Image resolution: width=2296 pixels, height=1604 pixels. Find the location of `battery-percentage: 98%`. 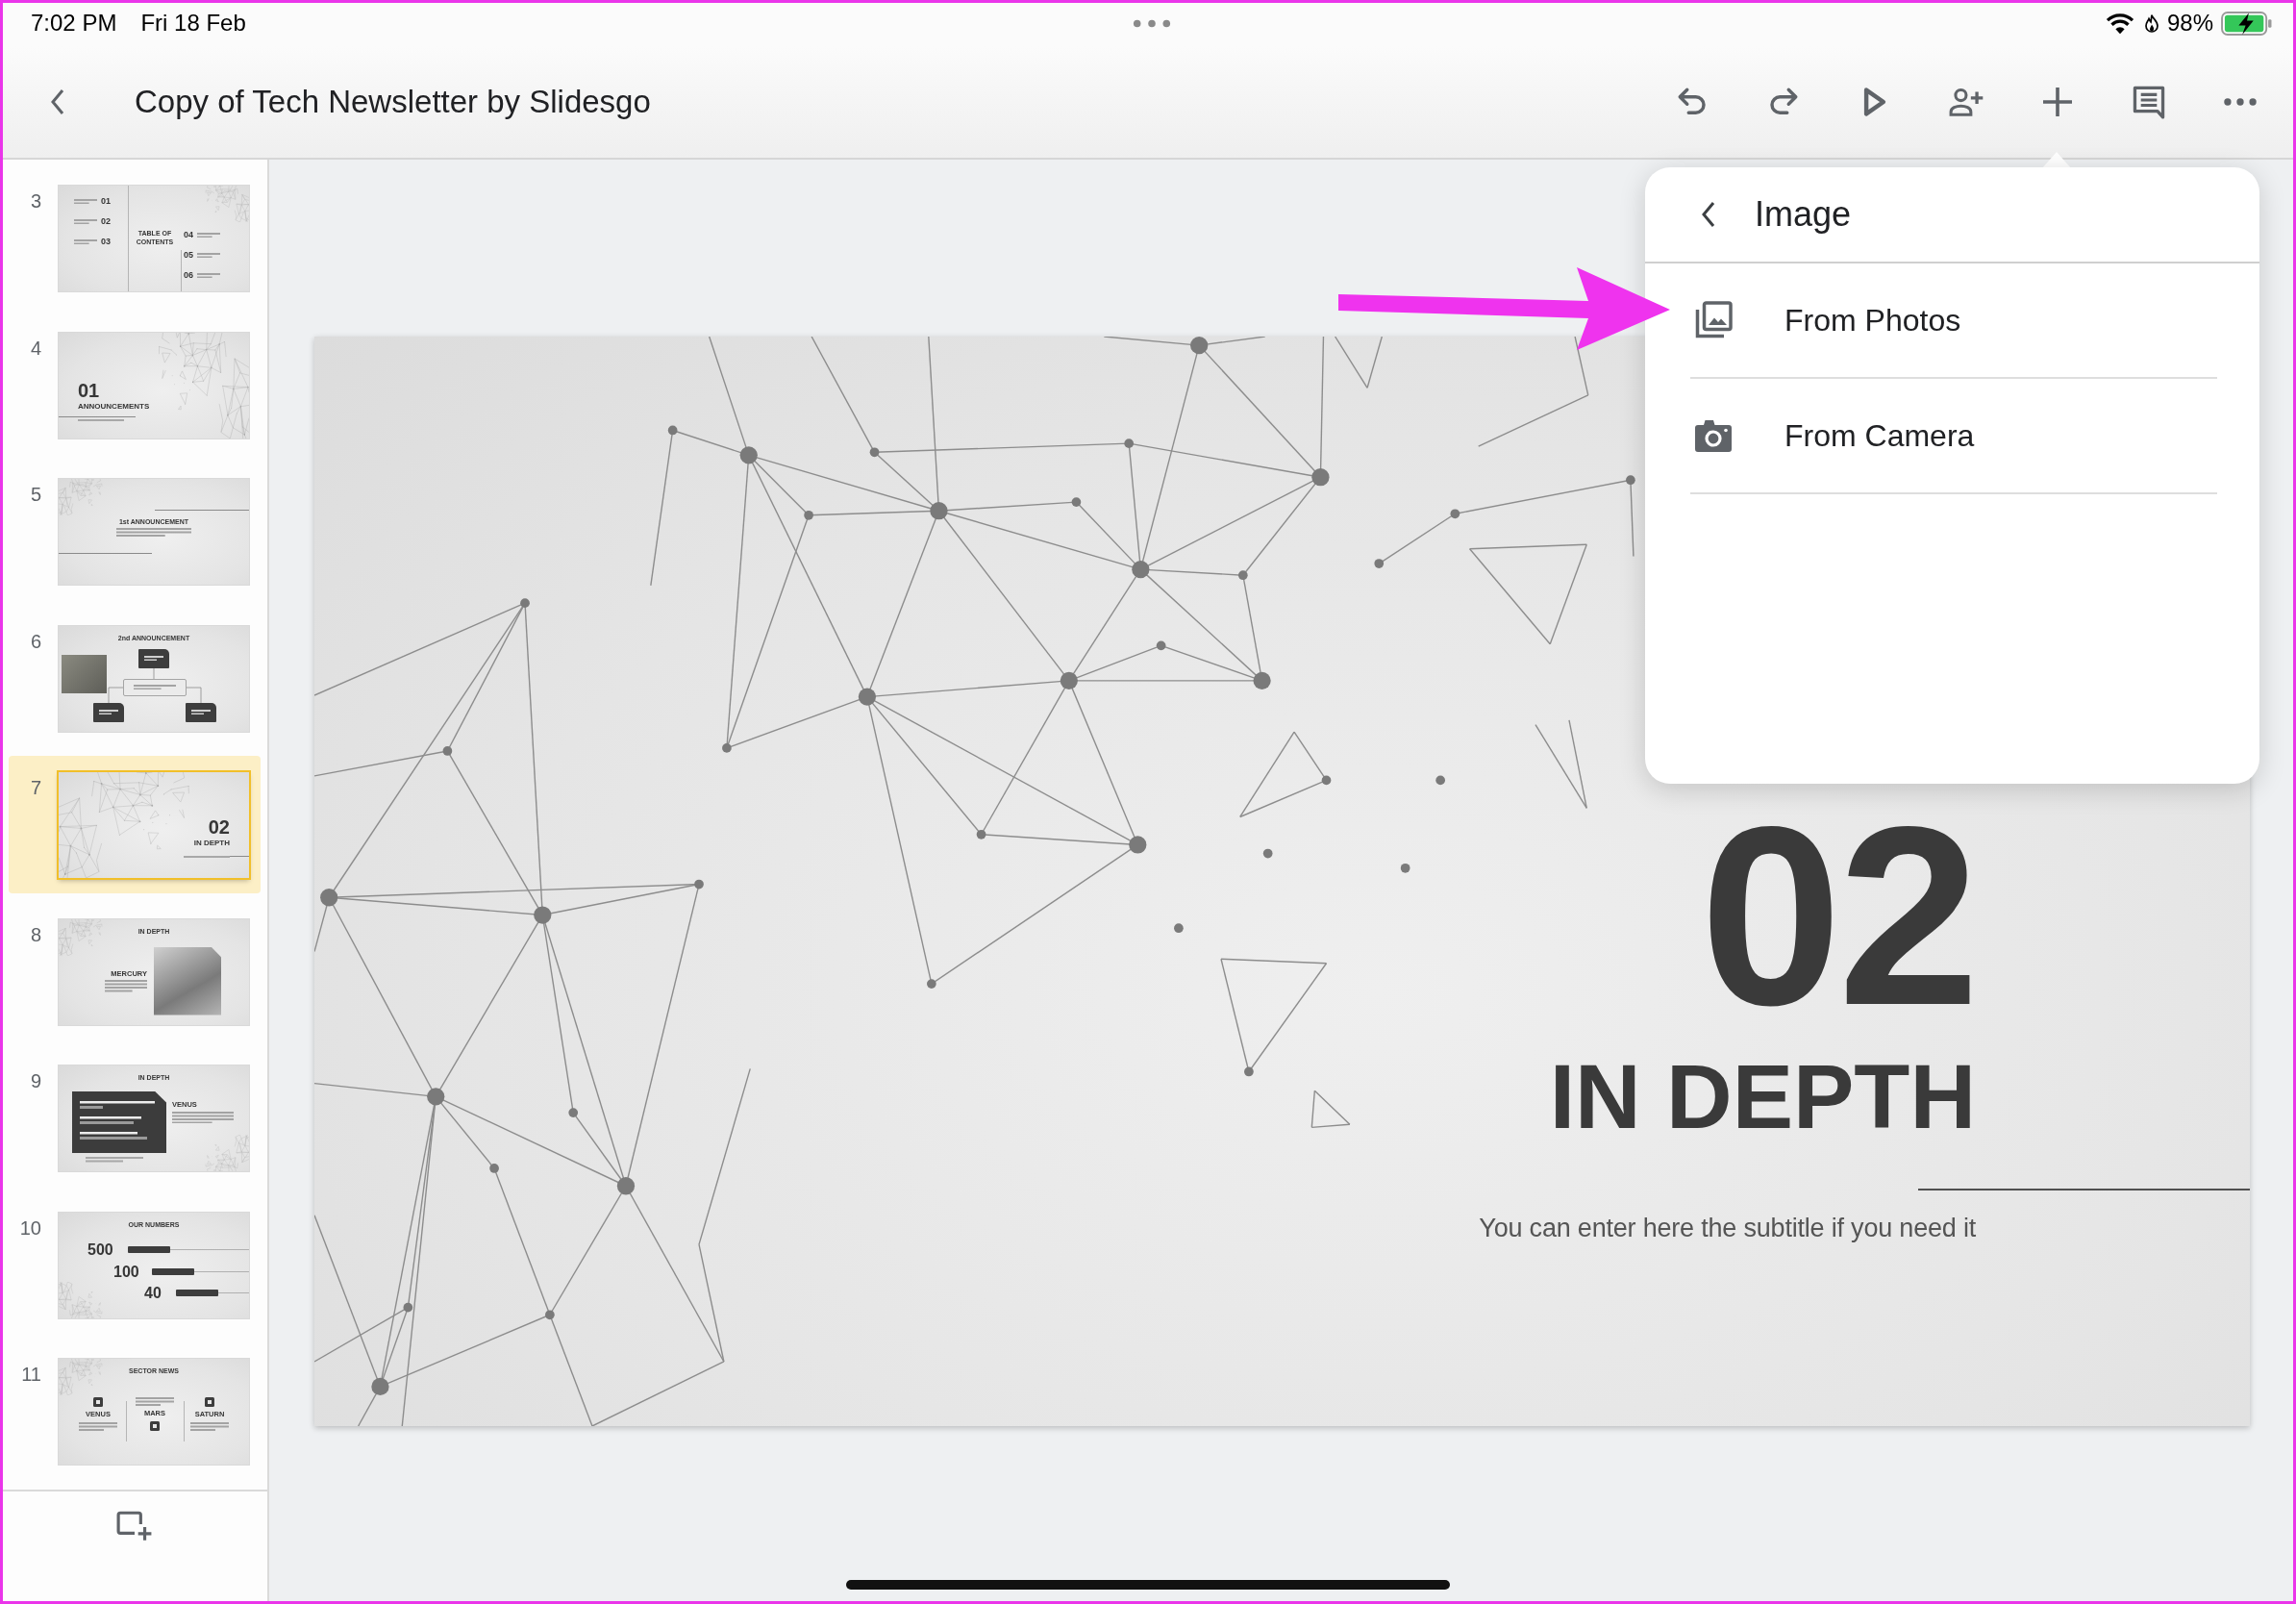

battery-percentage: 98% is located at coordinates (2189, 23).